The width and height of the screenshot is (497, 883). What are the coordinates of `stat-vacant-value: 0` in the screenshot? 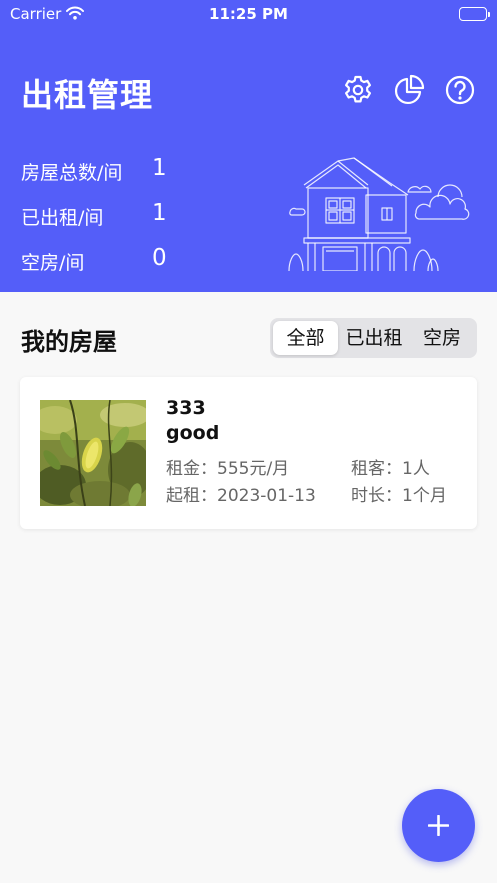 It's located at (159, 258).